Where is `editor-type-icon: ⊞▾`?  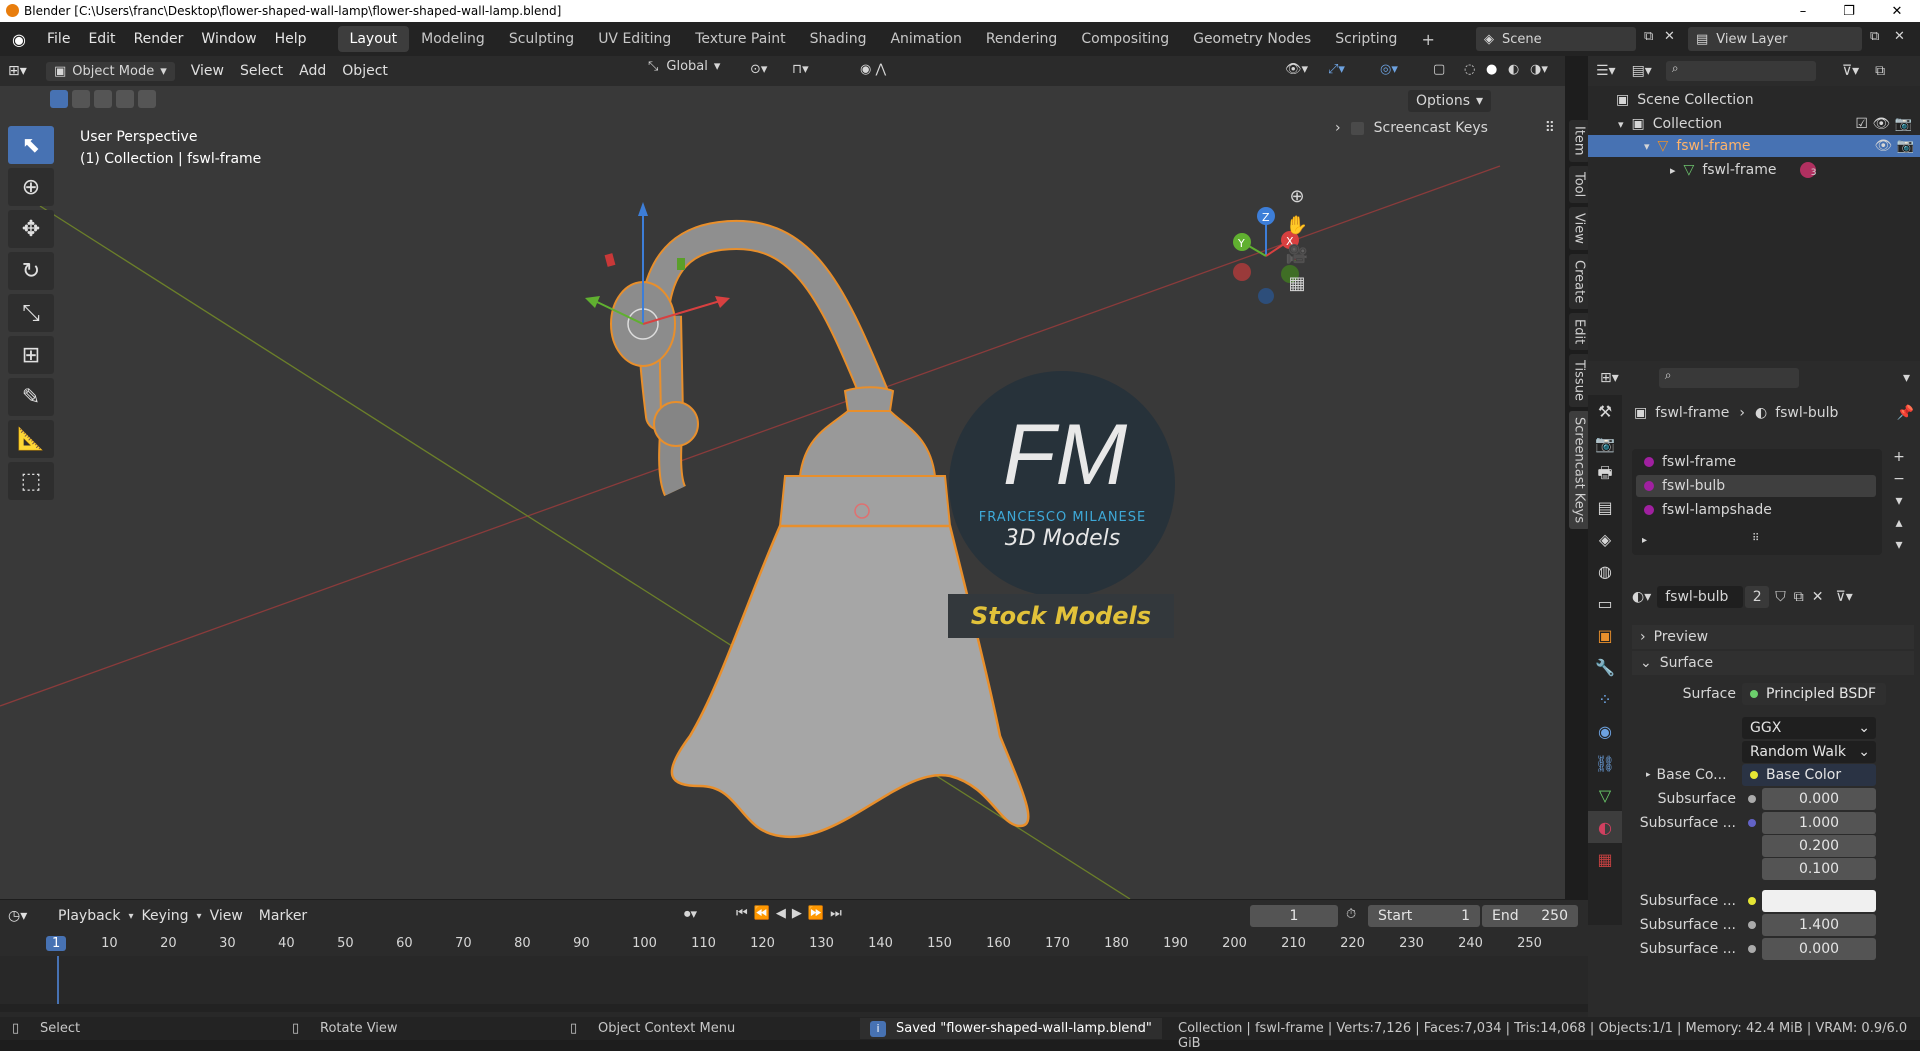
editor-type-icon: ⊞▾ is located at coordinates (23, 71).